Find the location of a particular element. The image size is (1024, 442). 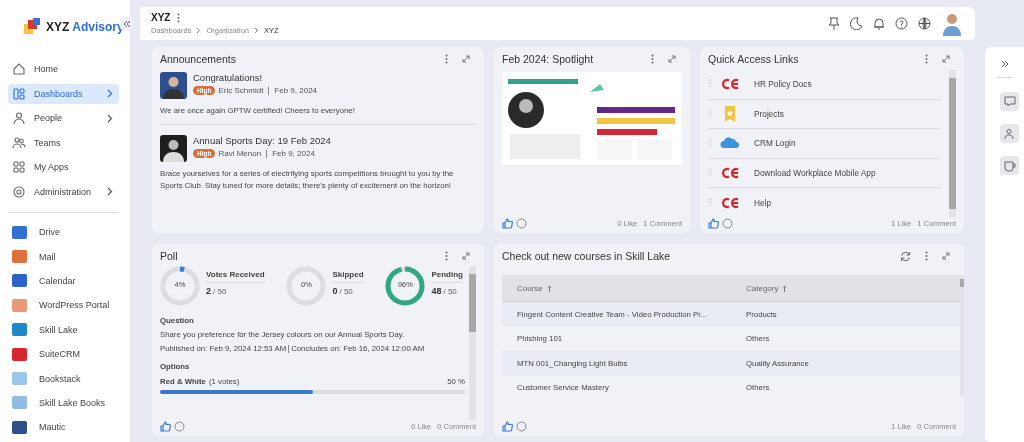

expand-panel-icon is located at coordinates (1004, 64).